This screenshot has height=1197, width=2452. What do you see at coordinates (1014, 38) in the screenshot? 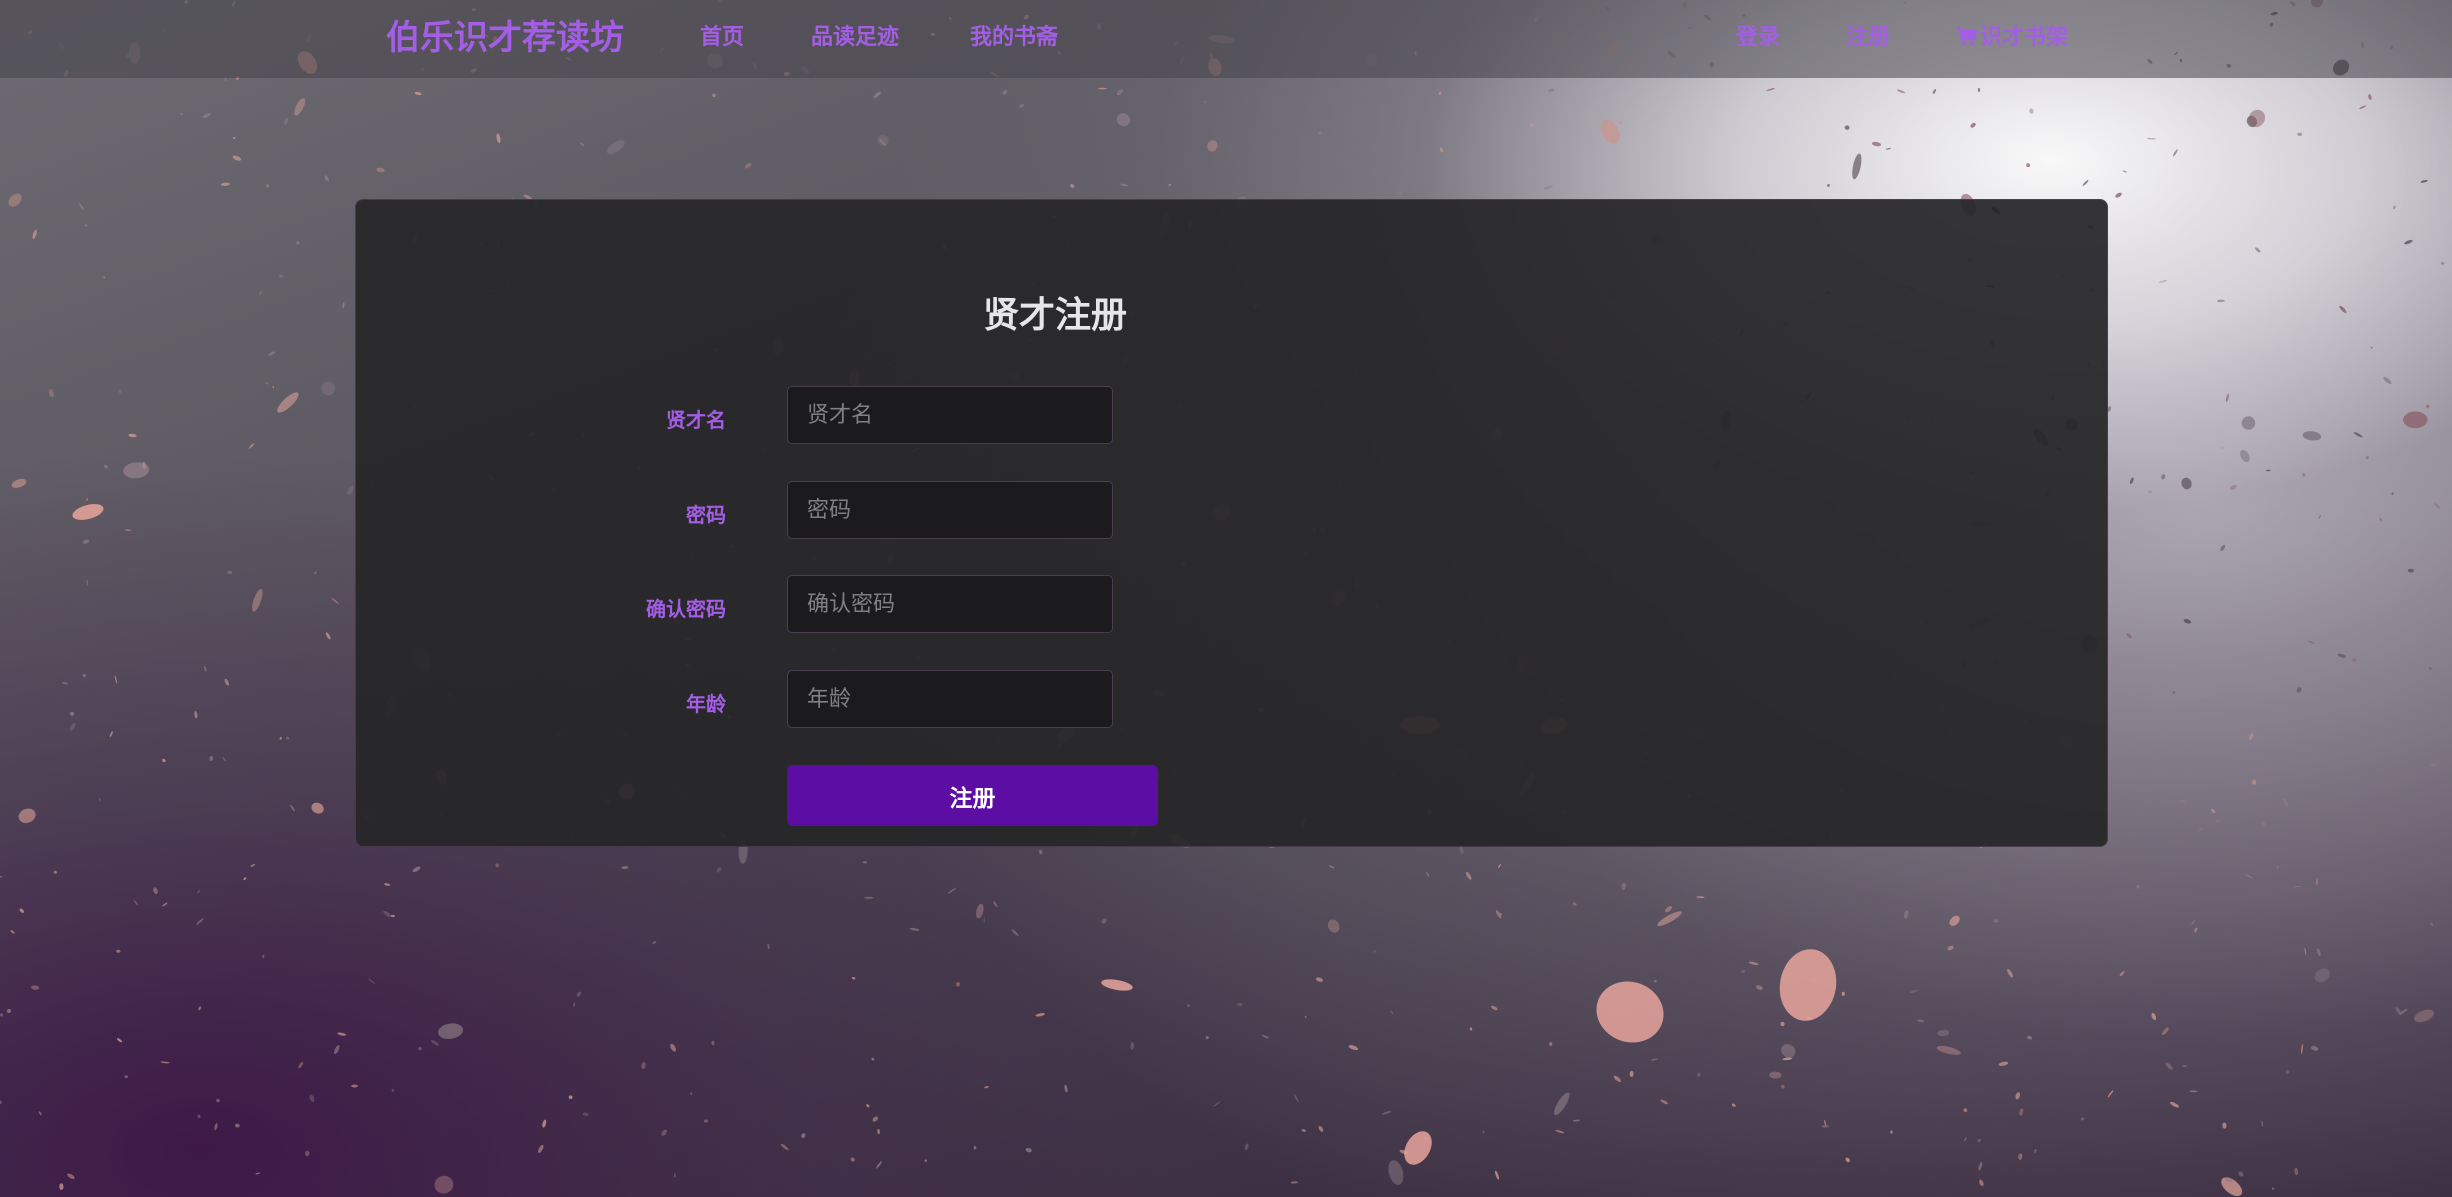
I see `nav-link-my-study: 我的书斋` at bounding box center [1014, 38].